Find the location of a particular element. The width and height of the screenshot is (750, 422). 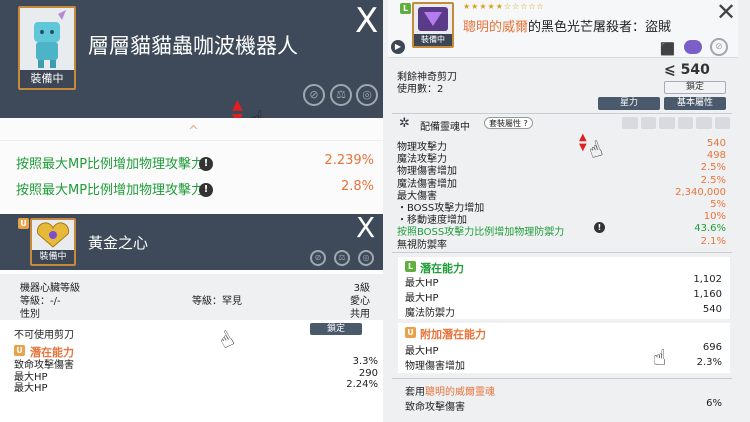

panel3-soul-set: 套用聰明的威爾靈魂 is located at coordinates (450, 390).